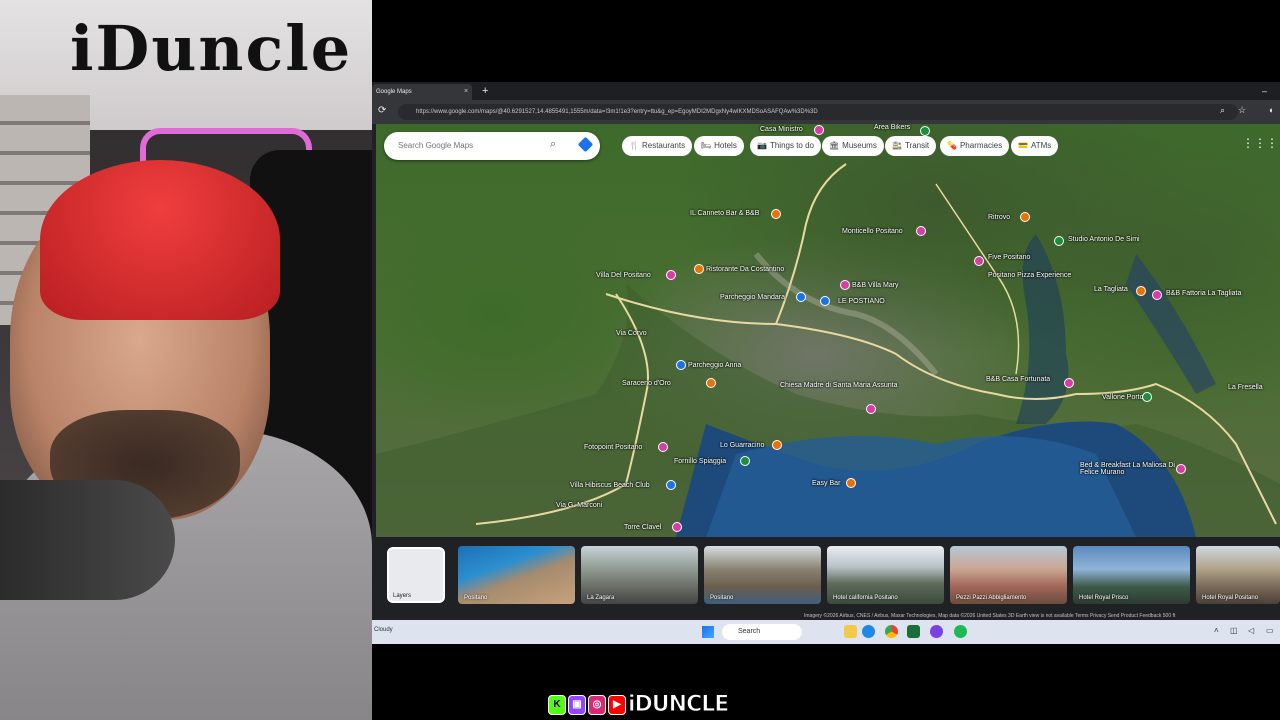  What do you see at coordinates (1251, 630) in the screenshot?
I see `volume-icon: ◁` at bounding box center [1251, 630].